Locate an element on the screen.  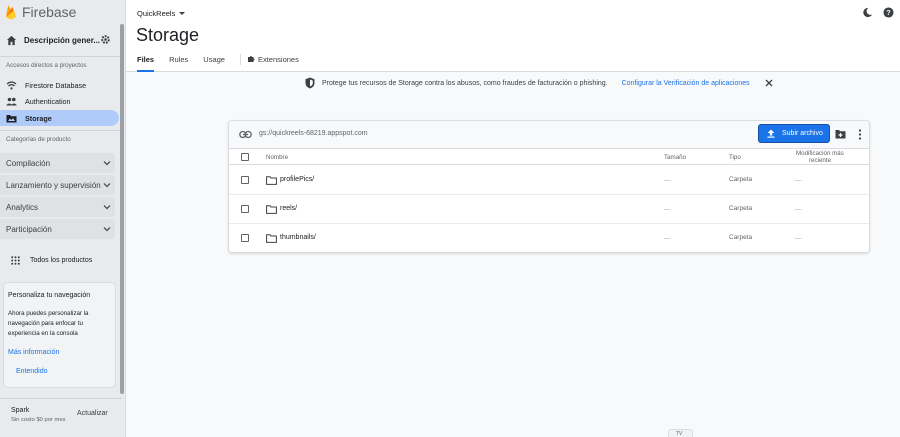
select-all-checkbox is located at coordinates (245, 157).